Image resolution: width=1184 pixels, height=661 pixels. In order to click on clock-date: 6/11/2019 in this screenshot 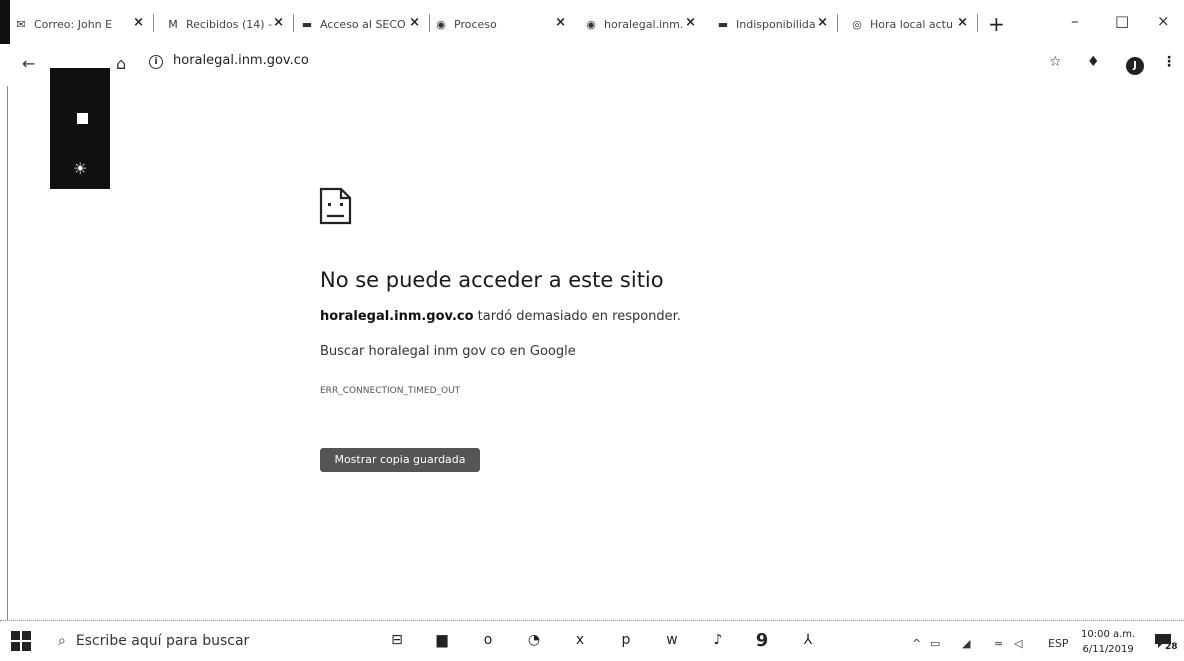, I will do `click(1108, 649)`.